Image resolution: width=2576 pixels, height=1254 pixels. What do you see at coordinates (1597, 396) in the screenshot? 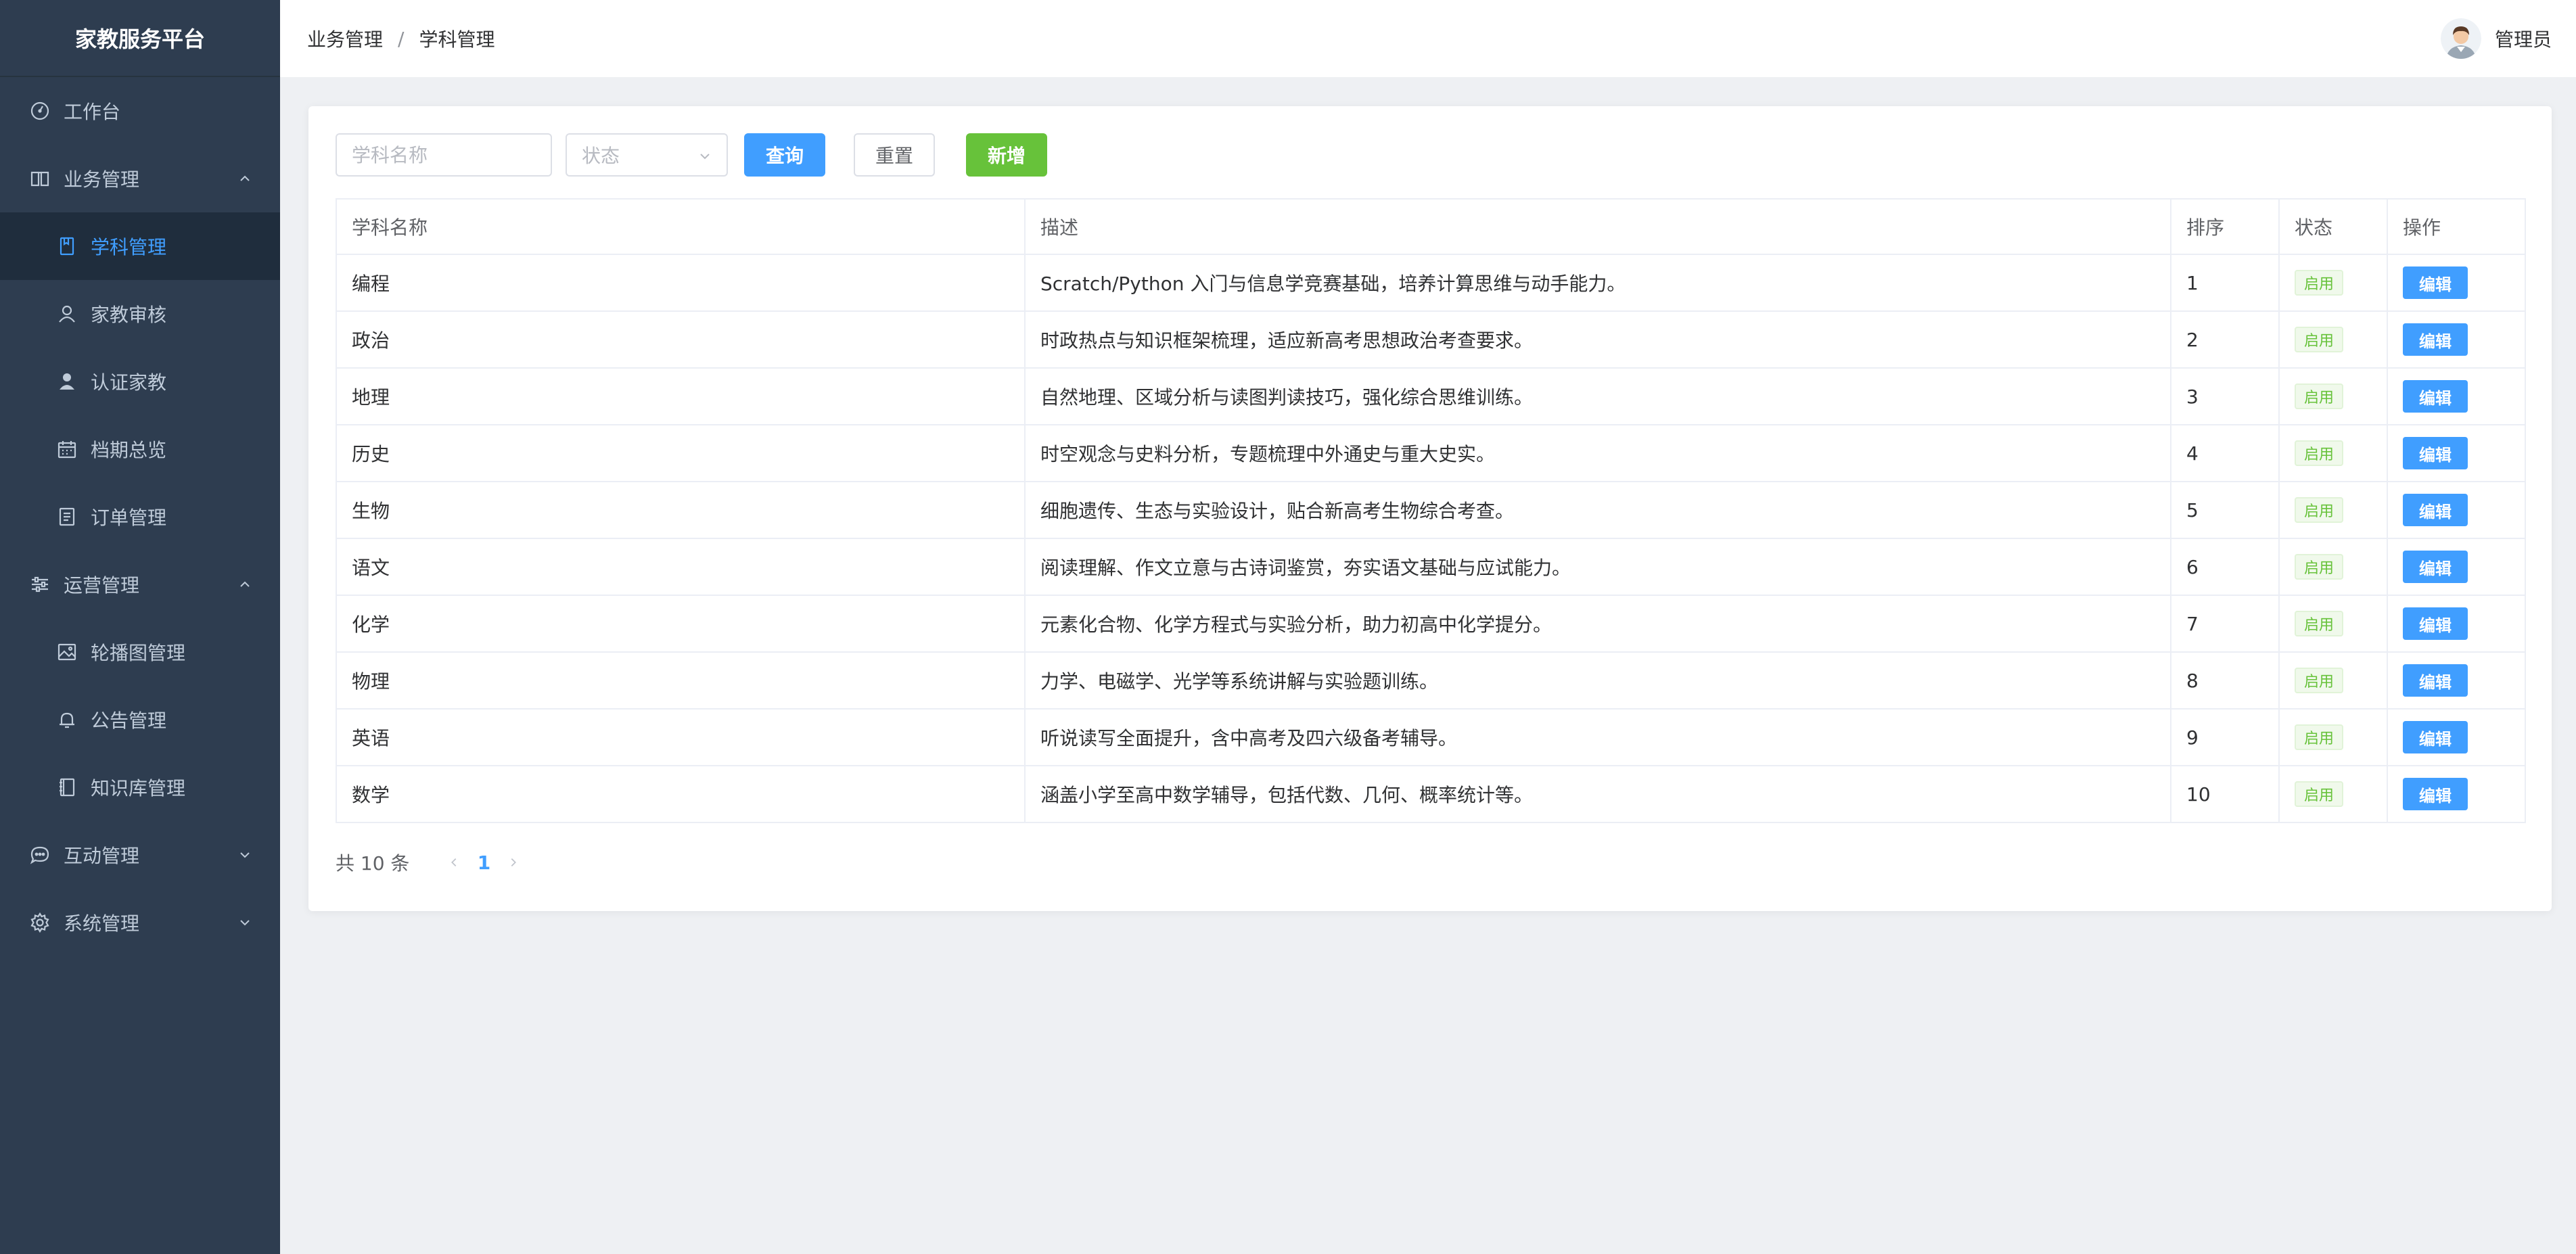
I see `cell-description: 自然地理、区域分析与读图判读技巧，强化综合思维训练。` at bounding box center [1597, 396].